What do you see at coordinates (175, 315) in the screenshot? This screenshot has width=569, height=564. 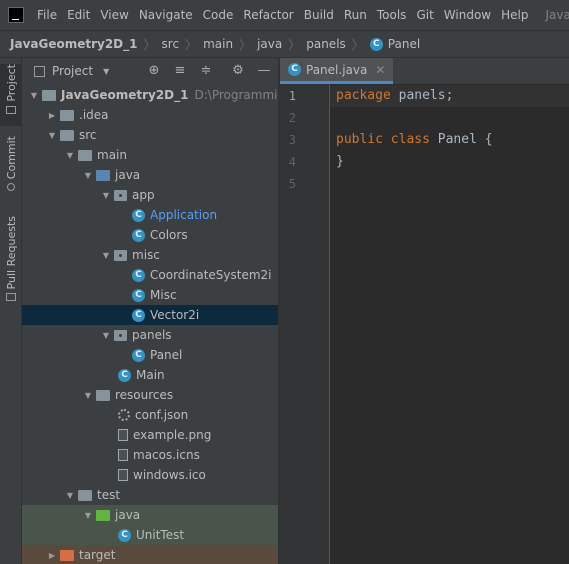 I see `tree-item-label: Vector2i` at bounding box center [175, 315].